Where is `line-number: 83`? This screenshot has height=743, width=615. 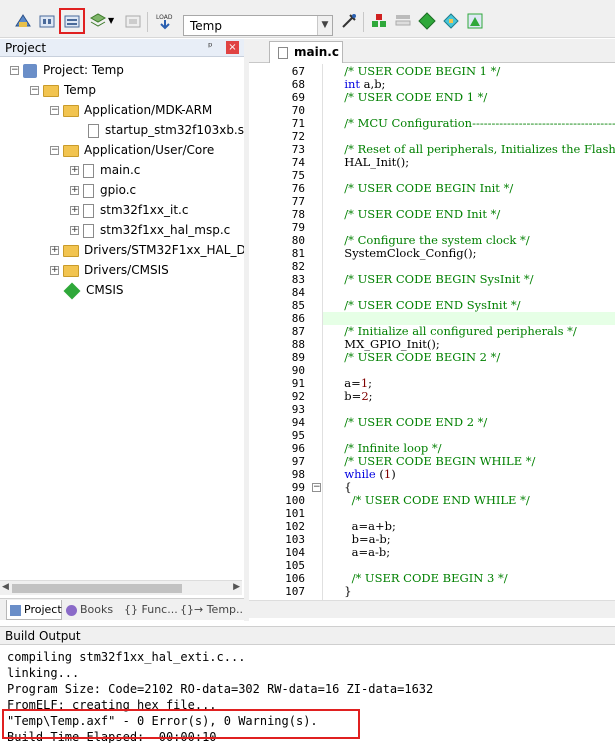 line-number: 83 is located at coordinates (298, 279).